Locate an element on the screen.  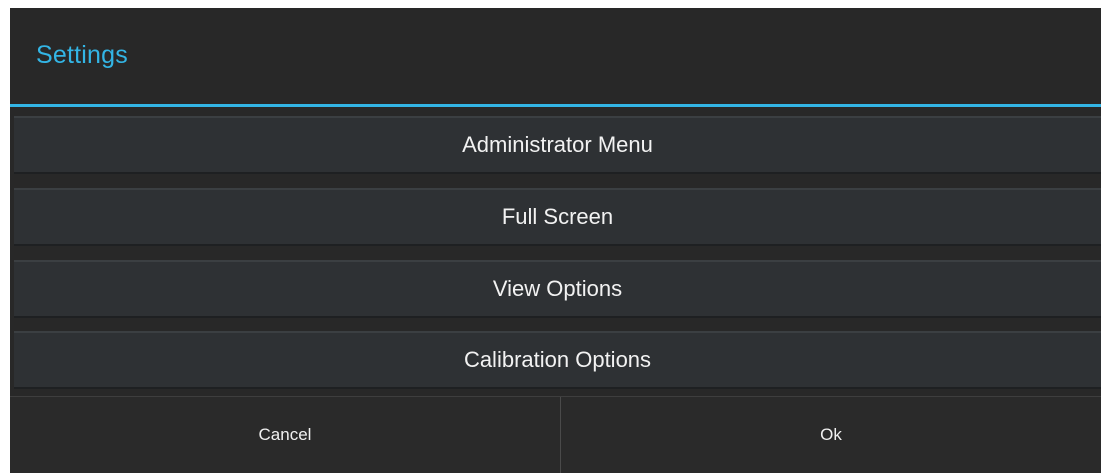
dialog-title: Settings is located at coordinates (82, 55).